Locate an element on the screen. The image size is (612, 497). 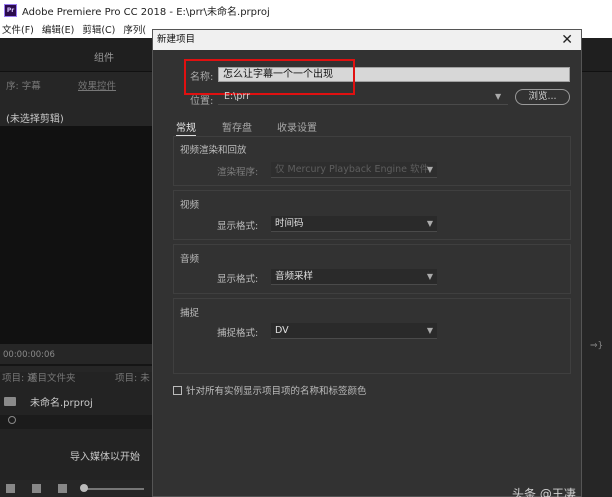
show-names-checkbox is located at coordinates (177, 390).